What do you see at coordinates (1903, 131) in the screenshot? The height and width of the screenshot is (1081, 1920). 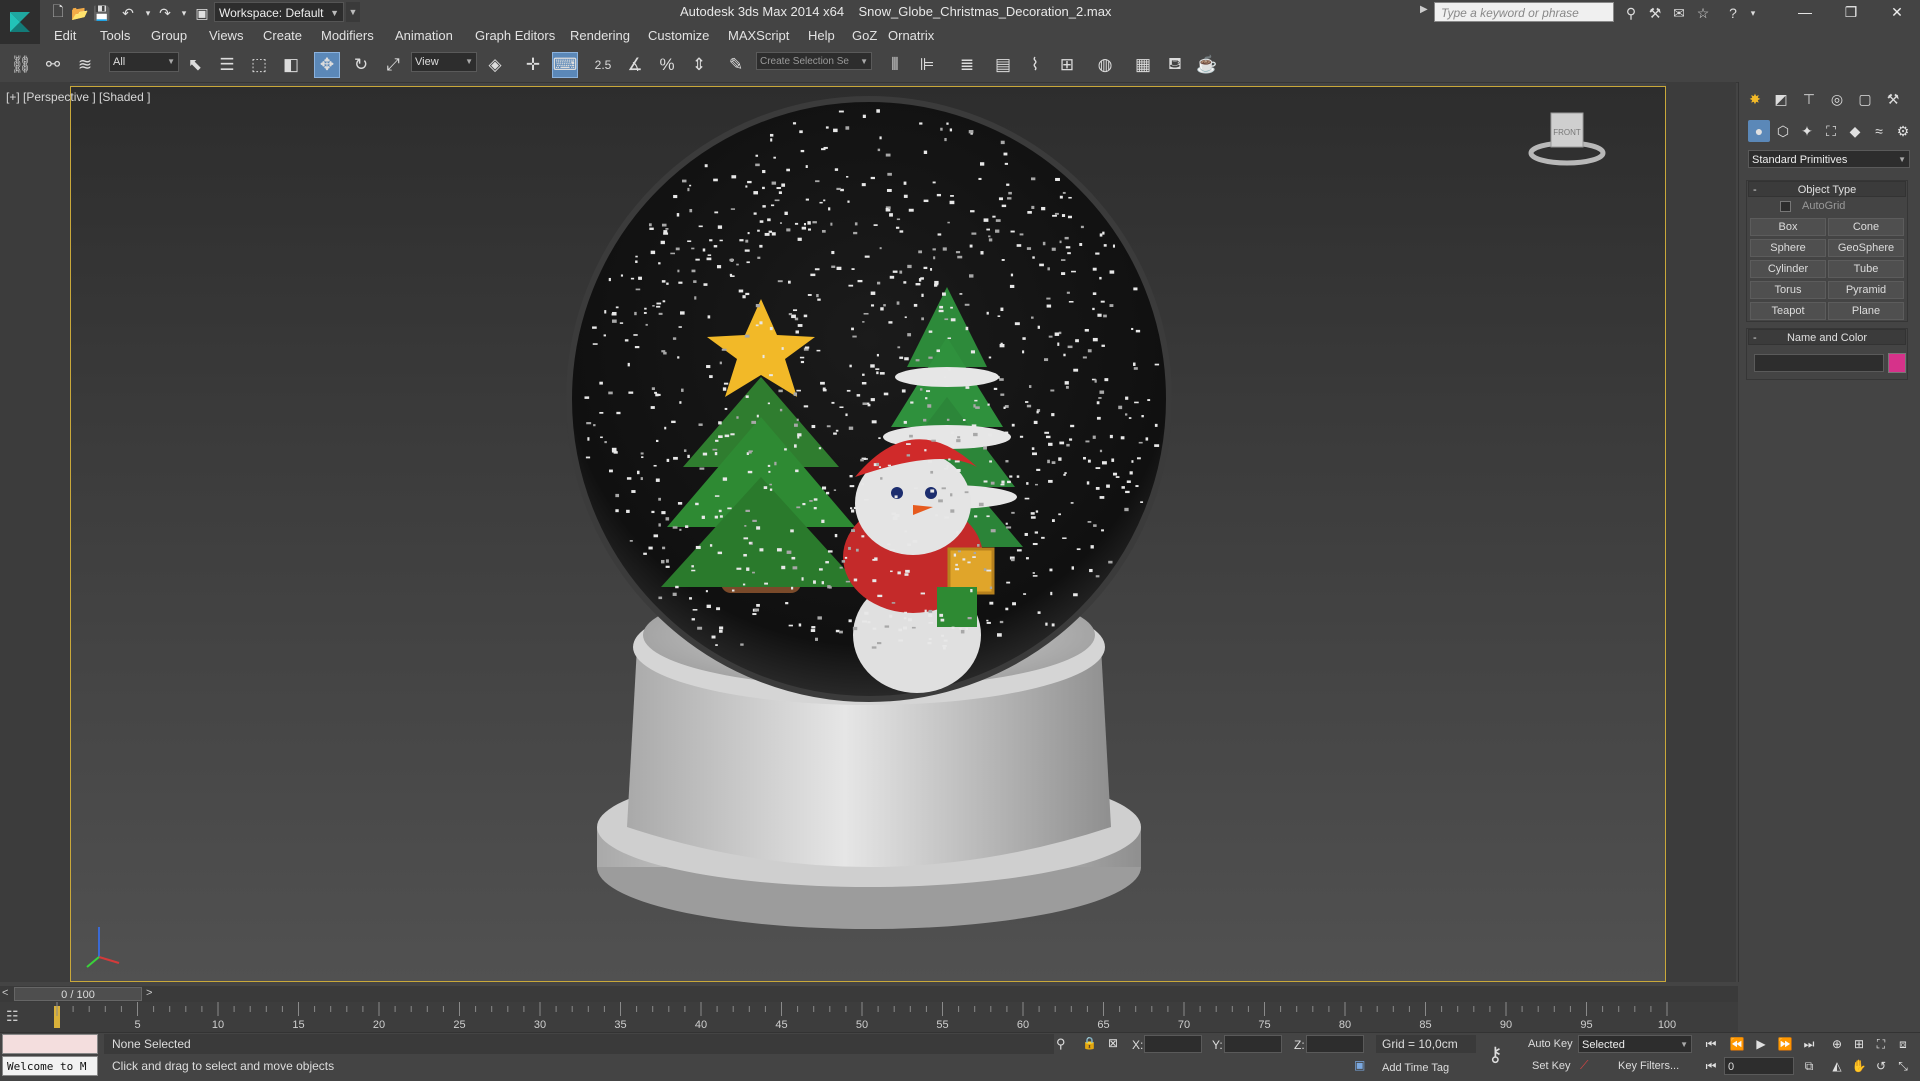 I see `systems-icon: ⚙` at bounding box center [1903, 131].